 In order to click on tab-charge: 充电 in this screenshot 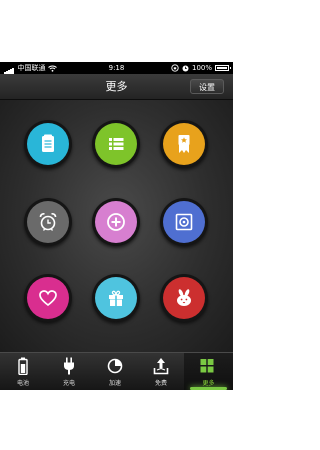, I will do `click(69, 371)`.